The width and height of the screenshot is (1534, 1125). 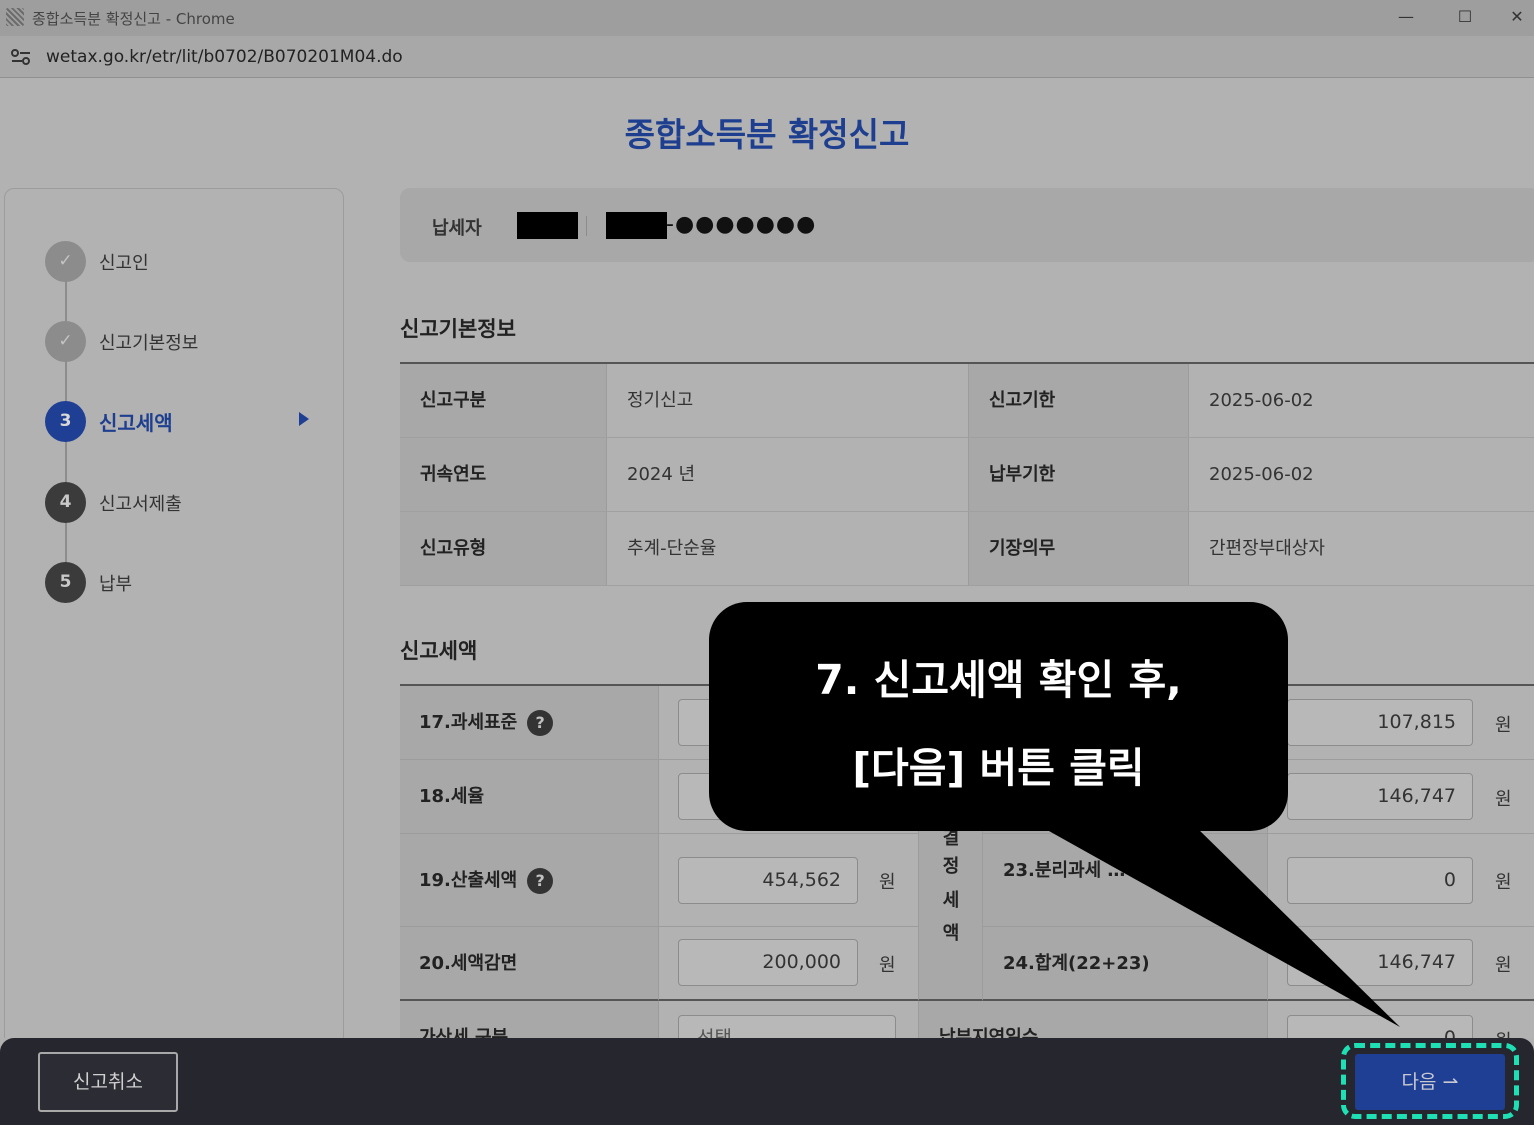 I want to click on step-label: 납부, so click(x=116, y=584).